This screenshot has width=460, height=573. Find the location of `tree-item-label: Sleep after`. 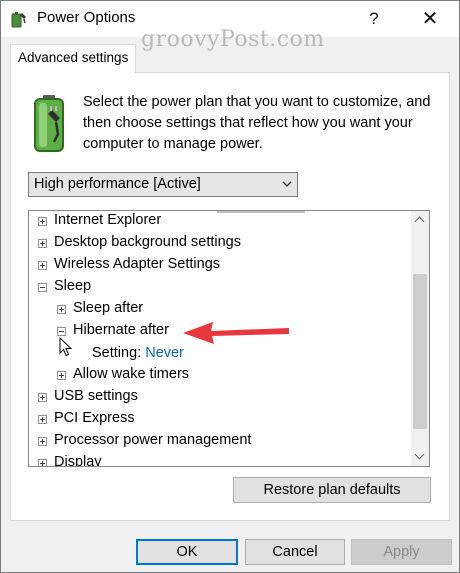

tree-item-label: Sleep after is located at coordinates (108, 308).